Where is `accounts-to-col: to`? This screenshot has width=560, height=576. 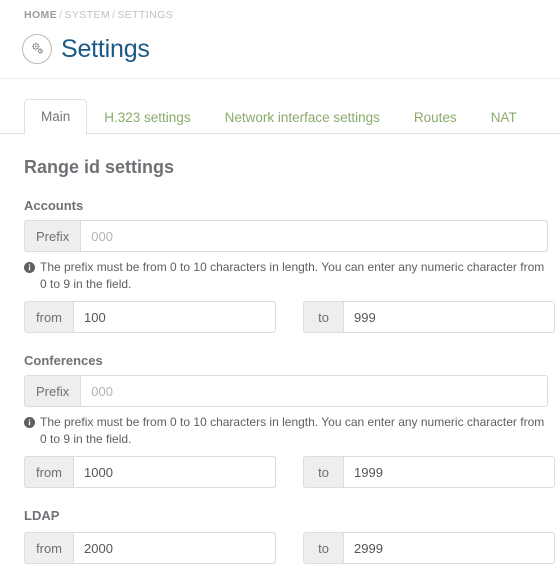 accounts-to-col: to is located at coordinates (429, 317).